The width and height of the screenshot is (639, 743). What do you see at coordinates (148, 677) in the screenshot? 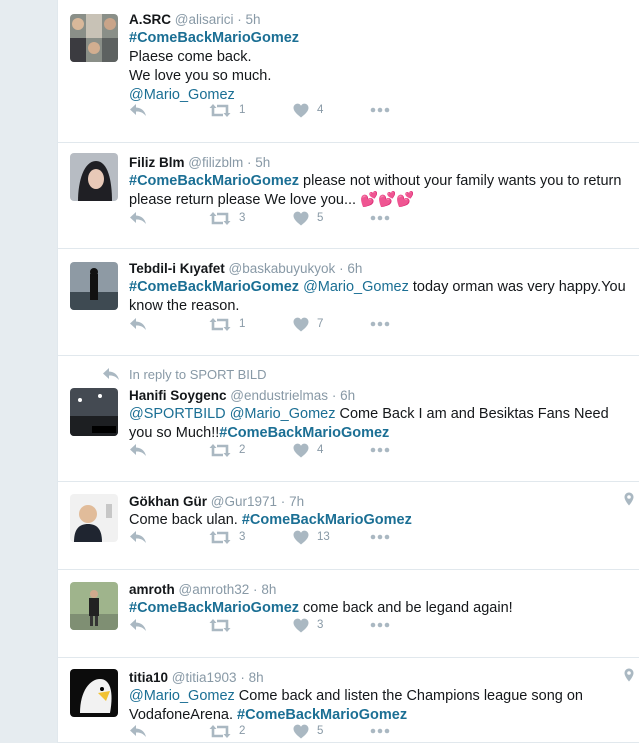
I see `fullname: titia10` at bounding box center [148, 677].